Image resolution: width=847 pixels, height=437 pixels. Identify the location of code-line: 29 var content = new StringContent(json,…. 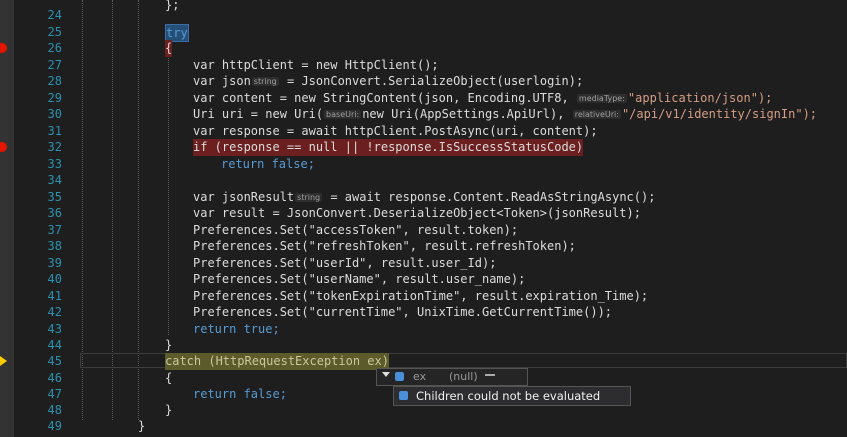
(423, 98).